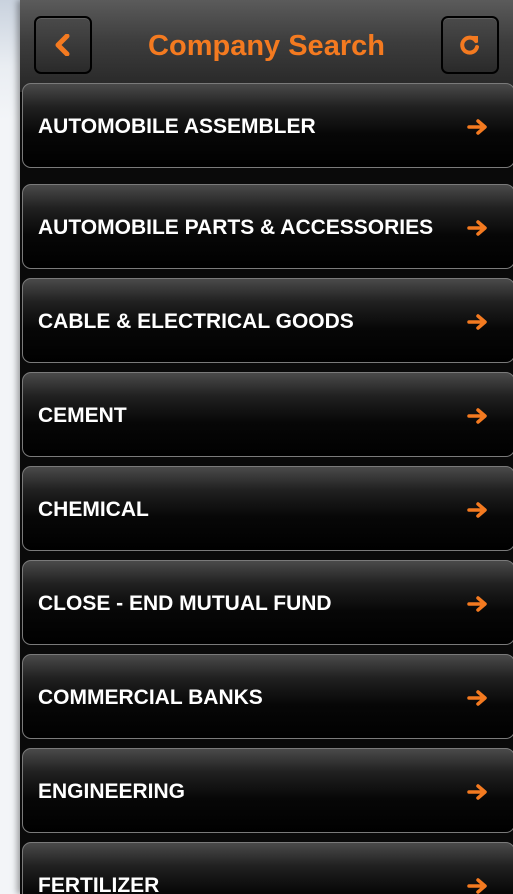 Image resolution: width=513 pixels, height=894 pixels. I want to click on list-item: CLOSE - END MUTUAL FUND, so click(267, 602).